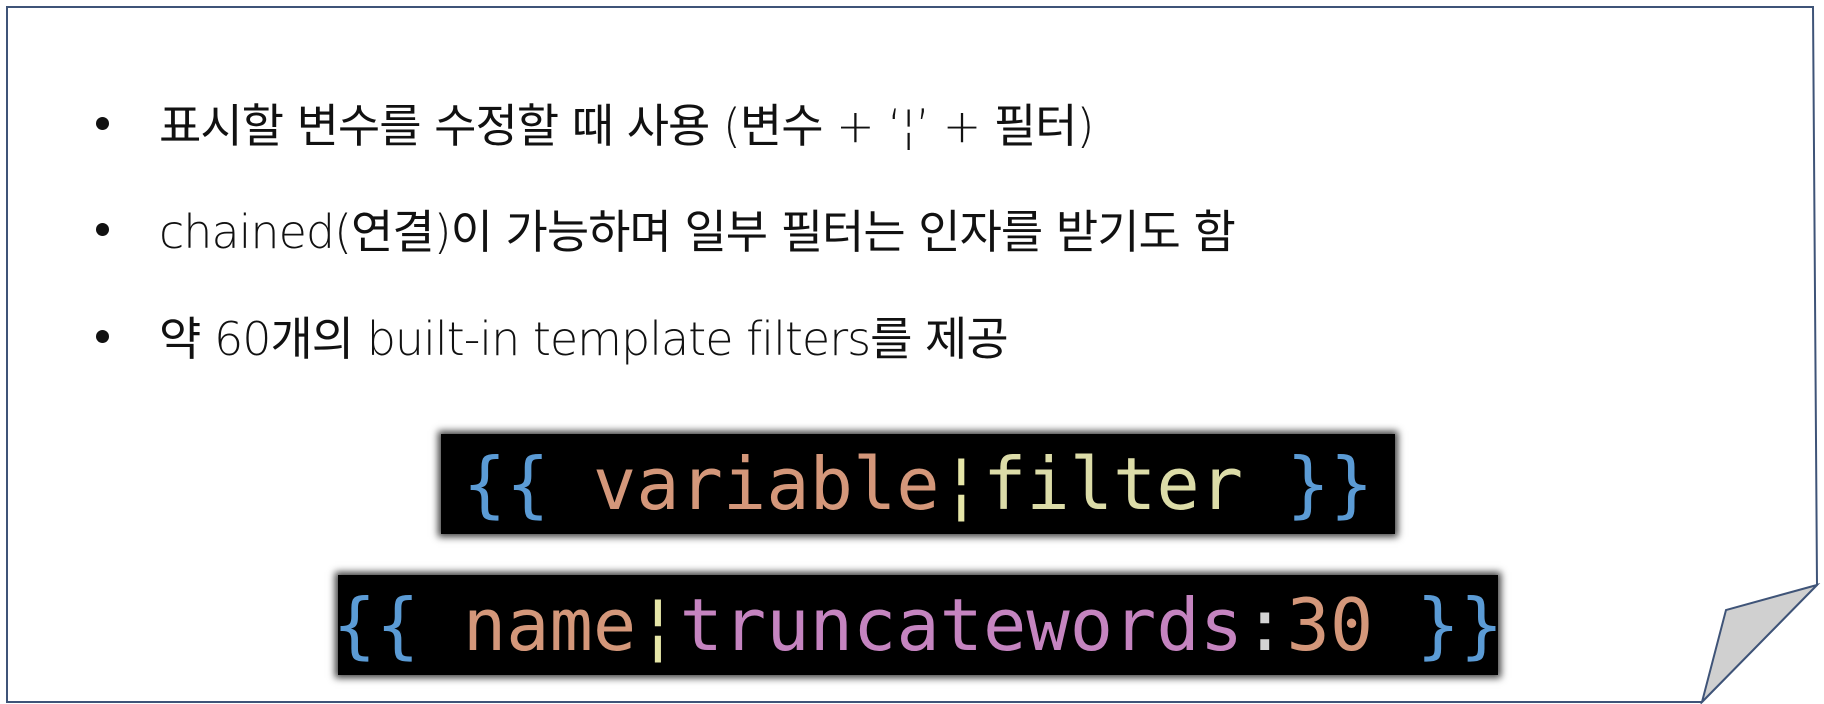 This screenshot has height=704, width=1824. I want to click on bullet-text: 약 60개의 built-in template filters를 제공, so click(584, 339).